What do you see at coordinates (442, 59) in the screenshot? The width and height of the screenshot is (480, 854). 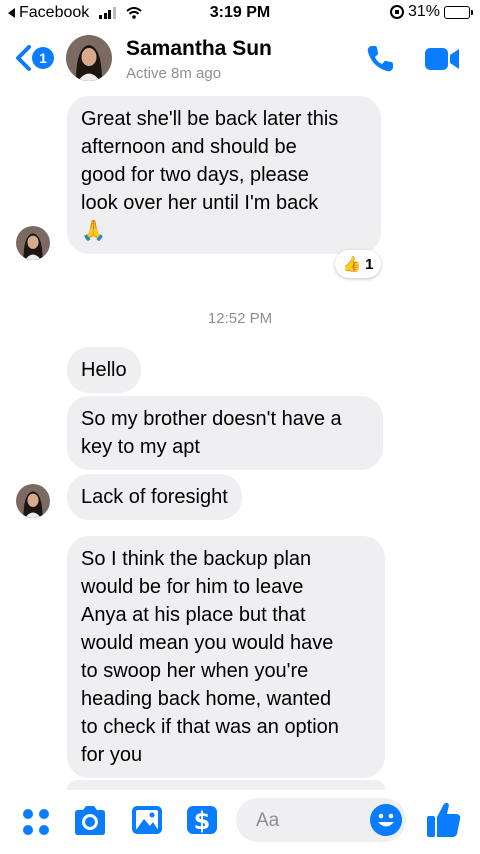 I see `video-icon` at bounding box center [442, 59].